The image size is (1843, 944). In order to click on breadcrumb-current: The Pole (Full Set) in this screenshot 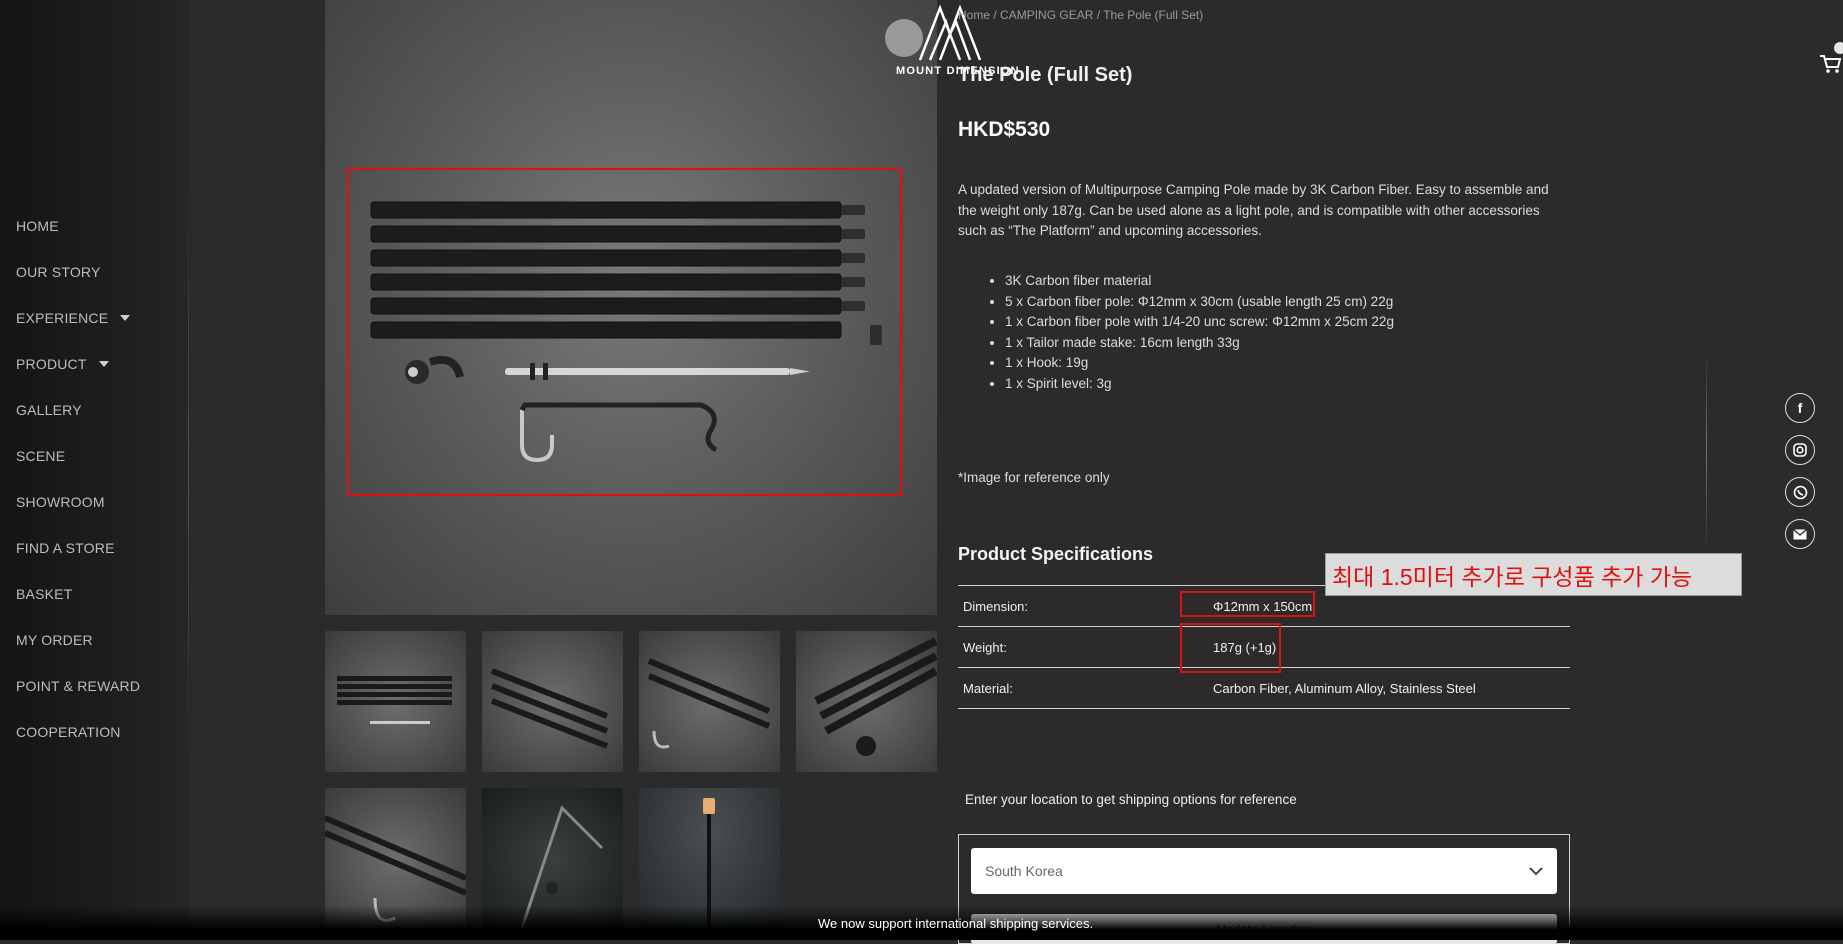, I will do `click(1153, 15)`.